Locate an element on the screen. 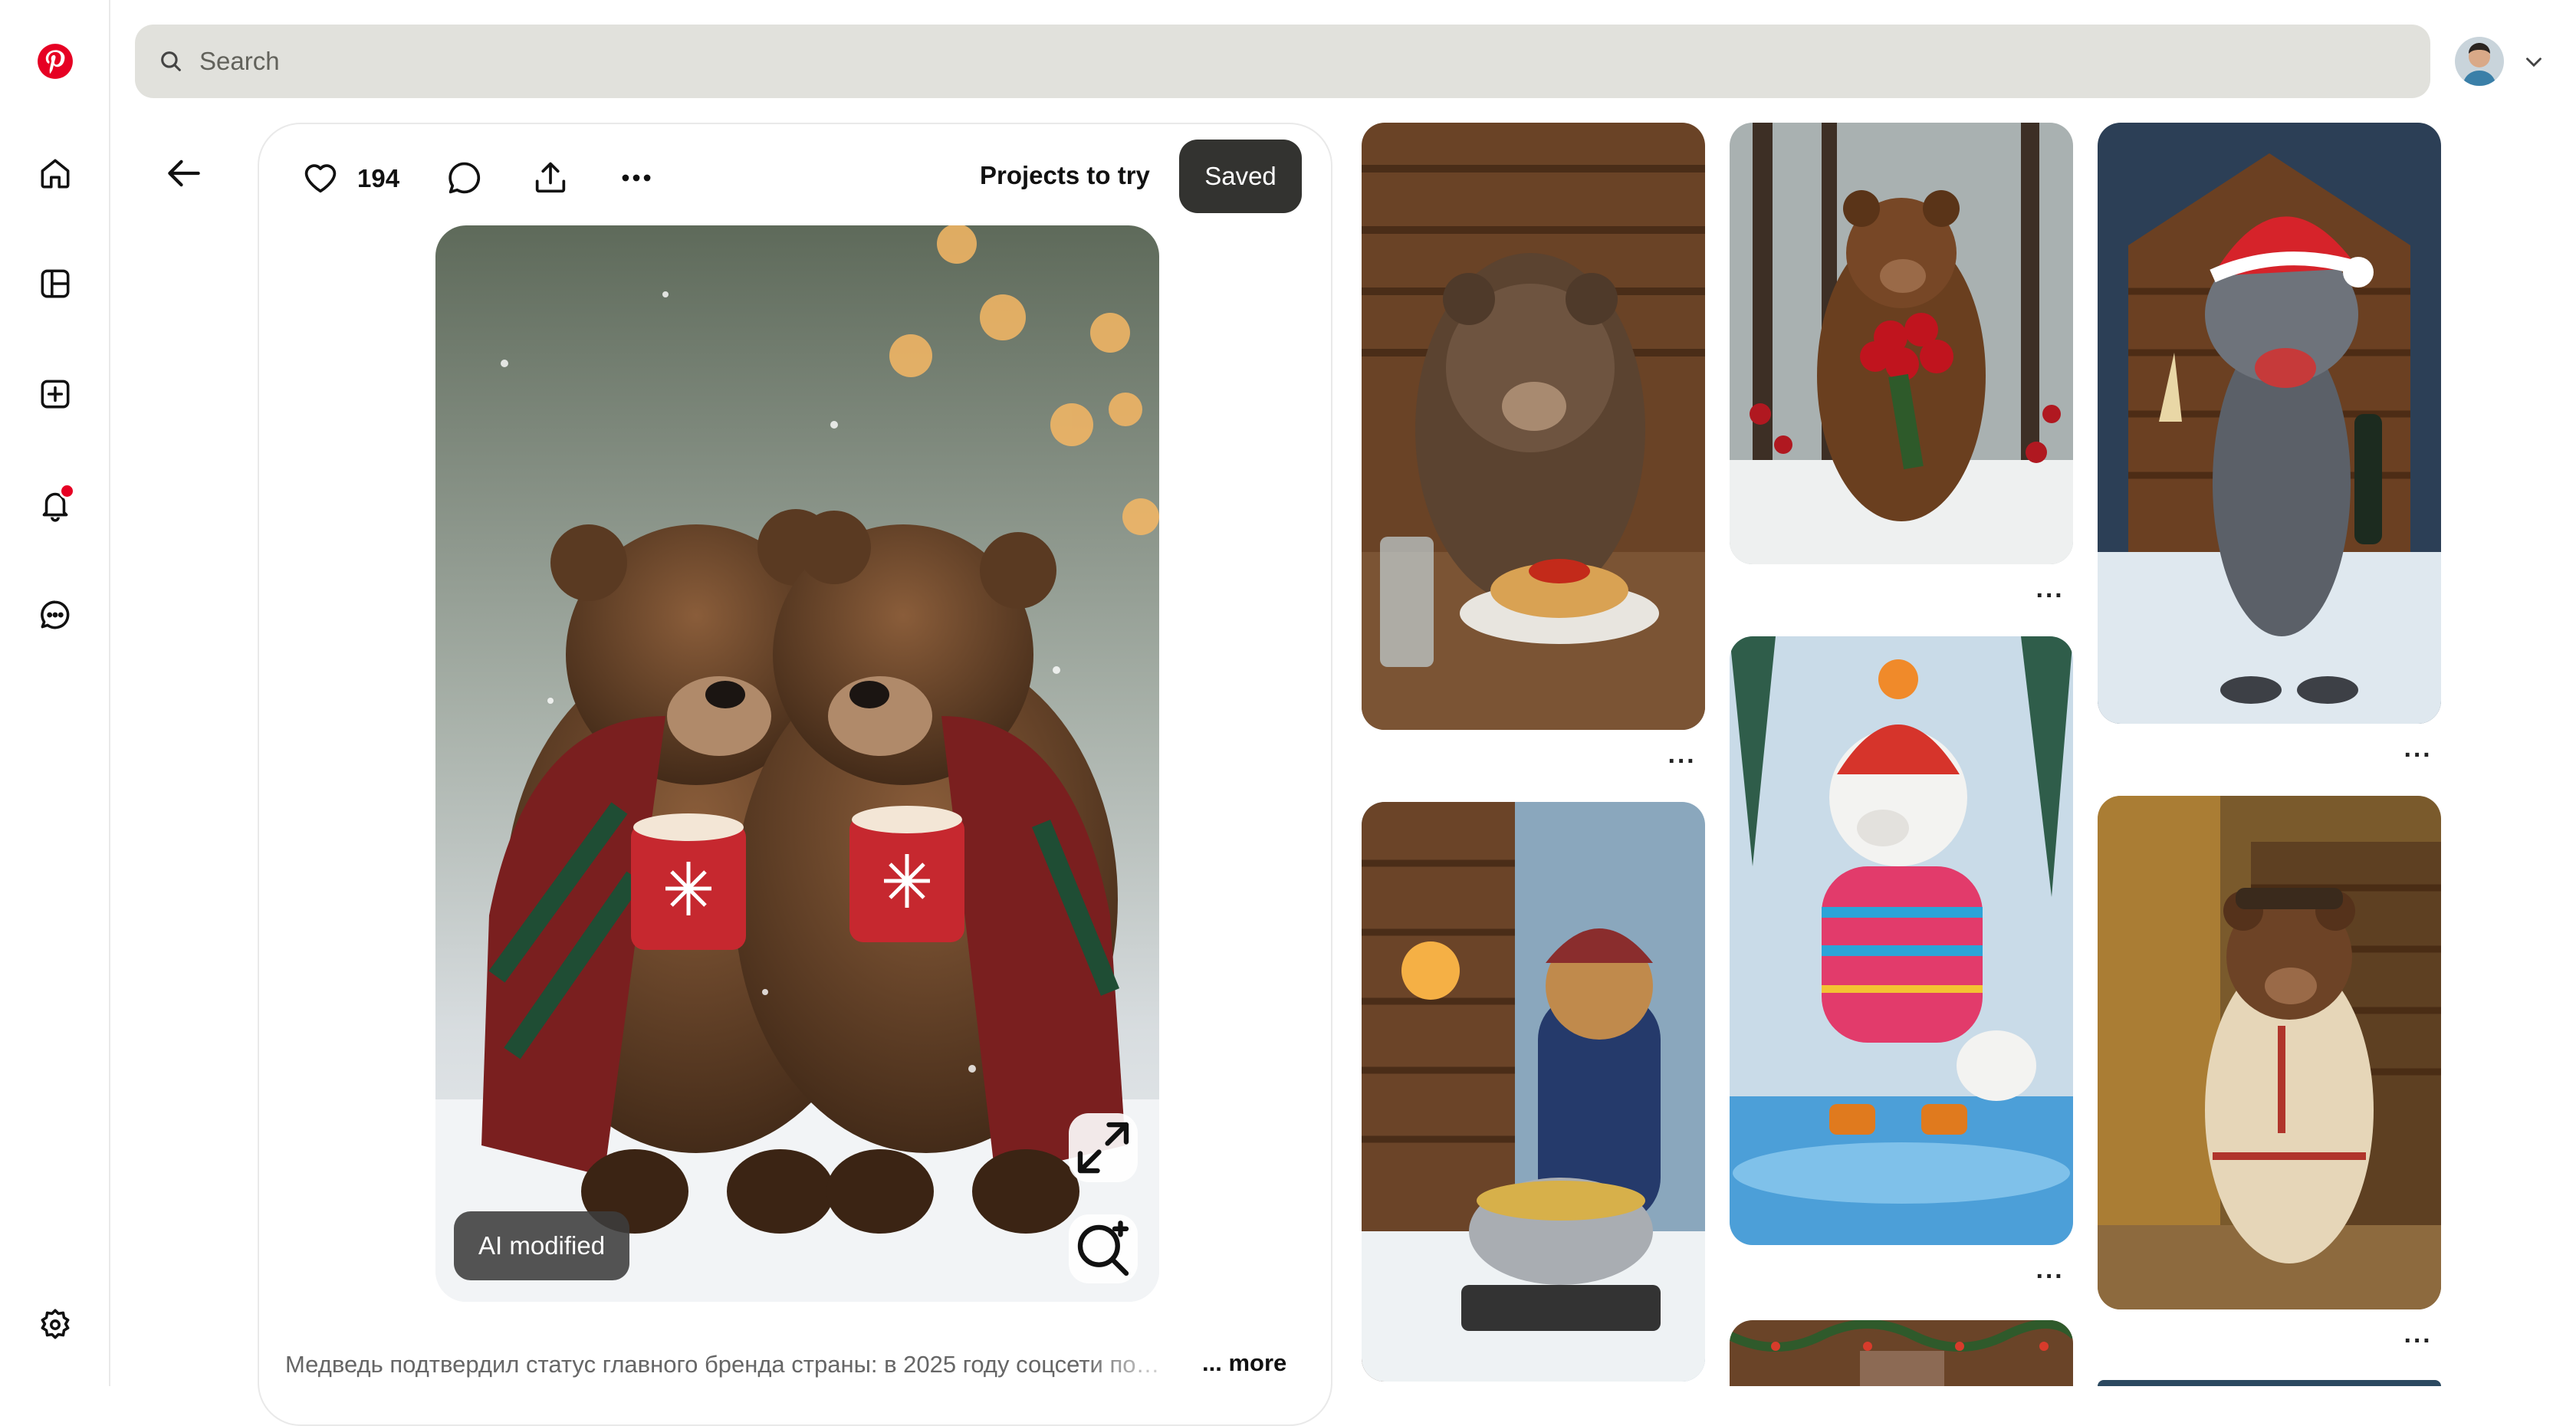 This screenshot has width=2576, height=1426. more-options-icon is located at coordinates (637, 178).